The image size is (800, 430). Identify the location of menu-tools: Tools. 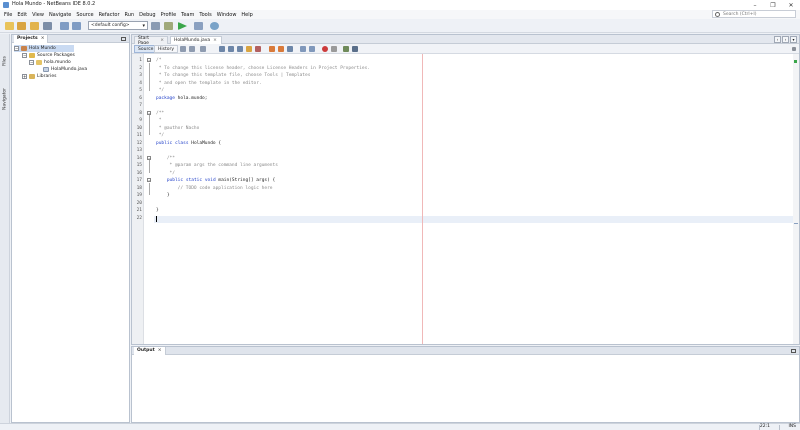
(205, 15).